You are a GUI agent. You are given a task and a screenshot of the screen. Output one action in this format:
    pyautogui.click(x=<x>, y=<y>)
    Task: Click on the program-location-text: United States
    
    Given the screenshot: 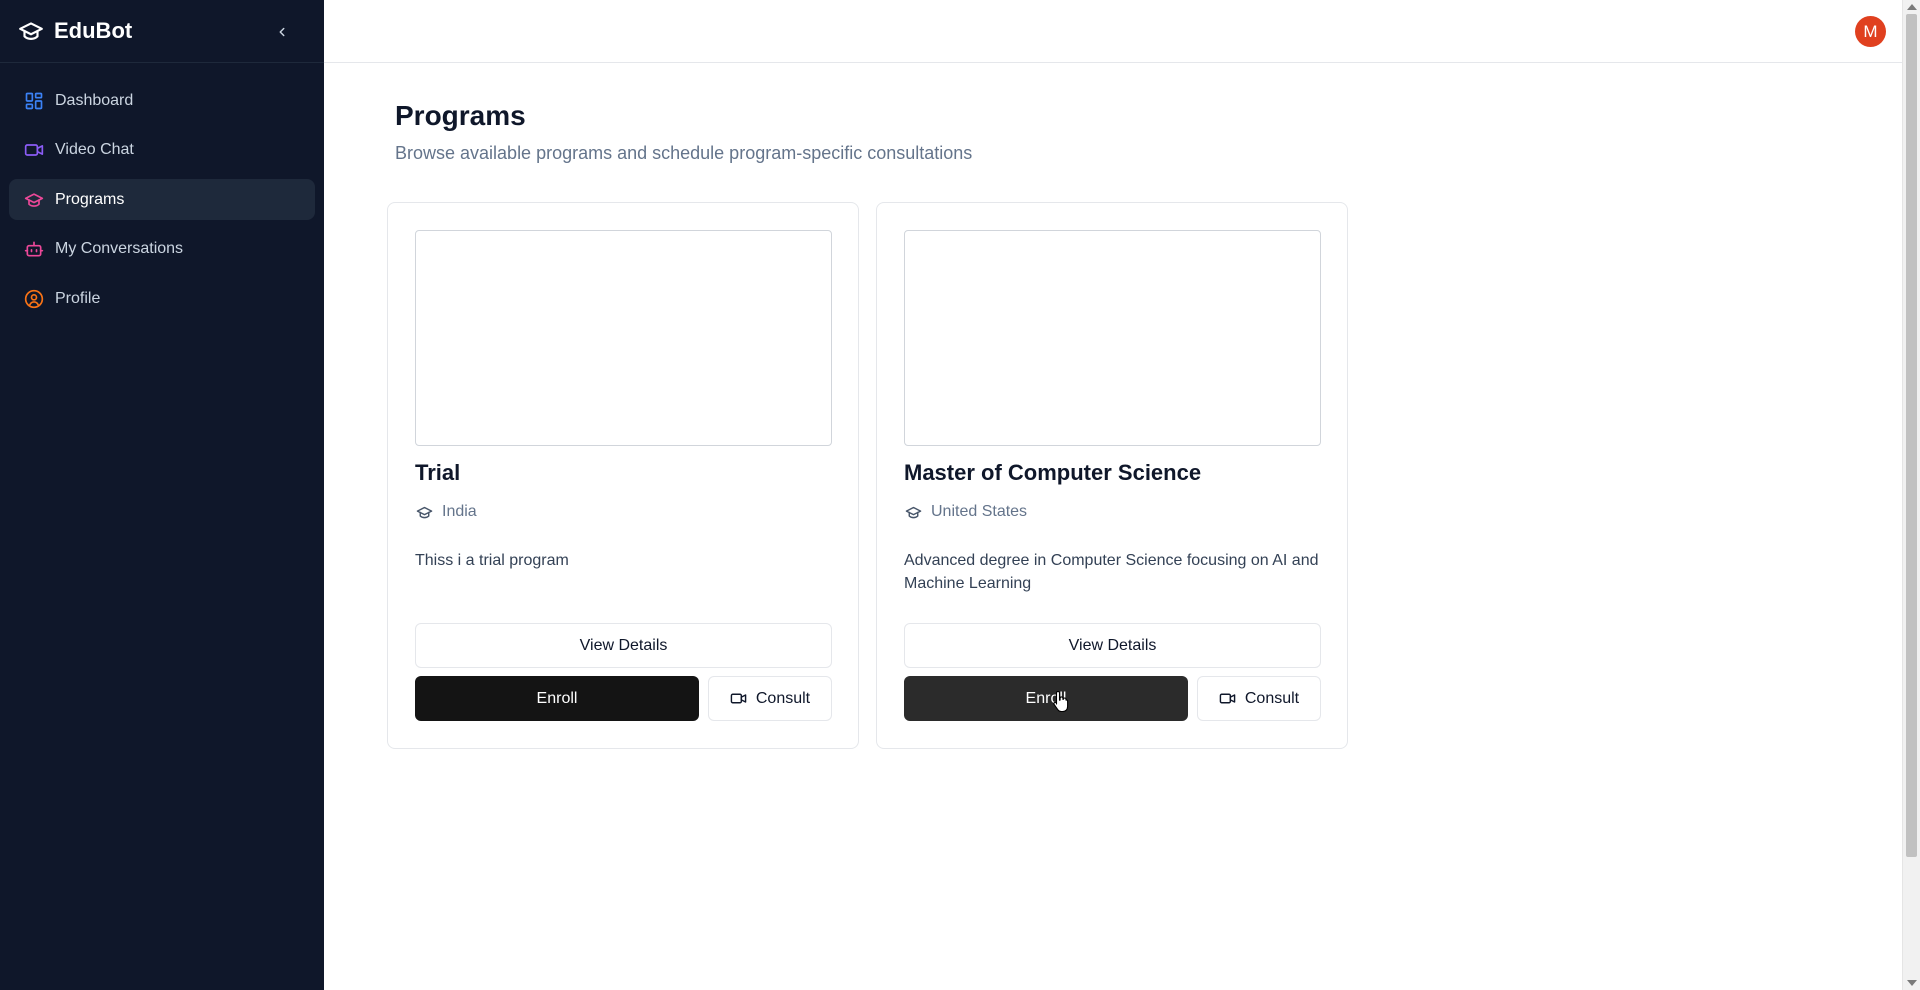 What is the action you would take?
    pyautogui.click(x=979, y=511)
    